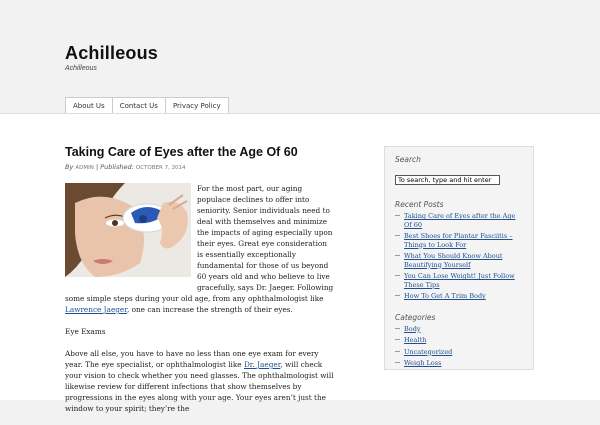 Image resolution: width=600 pixels, height=425 pixels. I want to click on category-link: Body, so click(412, 329).